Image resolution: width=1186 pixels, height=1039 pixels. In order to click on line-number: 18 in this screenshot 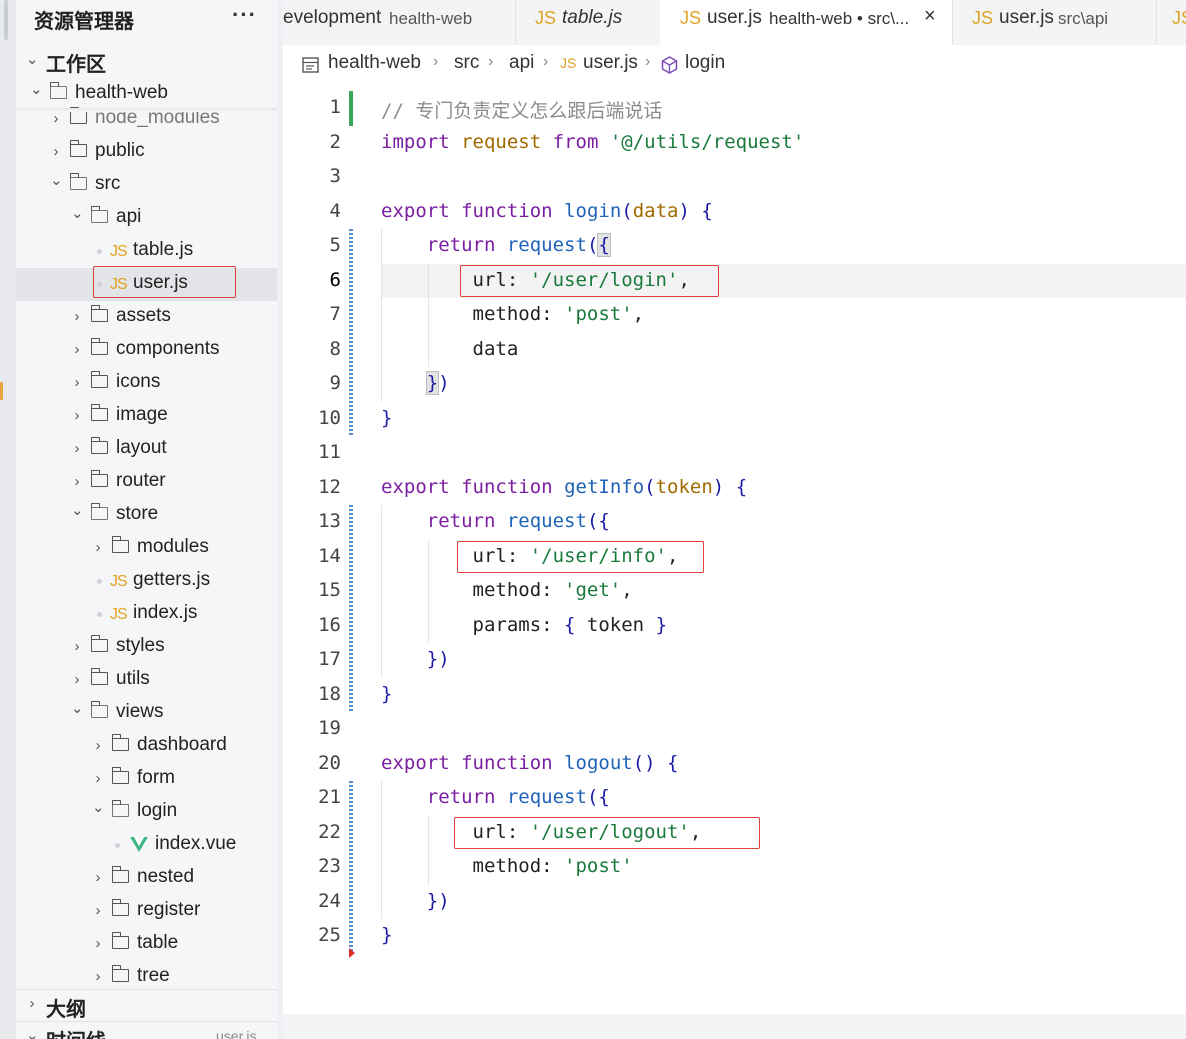, I will do `click(329, 693)`.